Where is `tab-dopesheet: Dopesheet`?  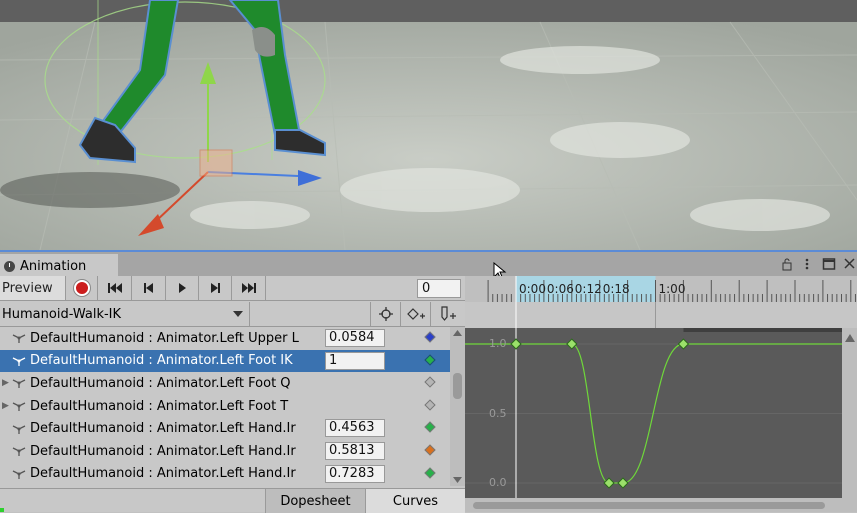
tab-dopesheet: Dopesheet is located at coordinates (315, 501).